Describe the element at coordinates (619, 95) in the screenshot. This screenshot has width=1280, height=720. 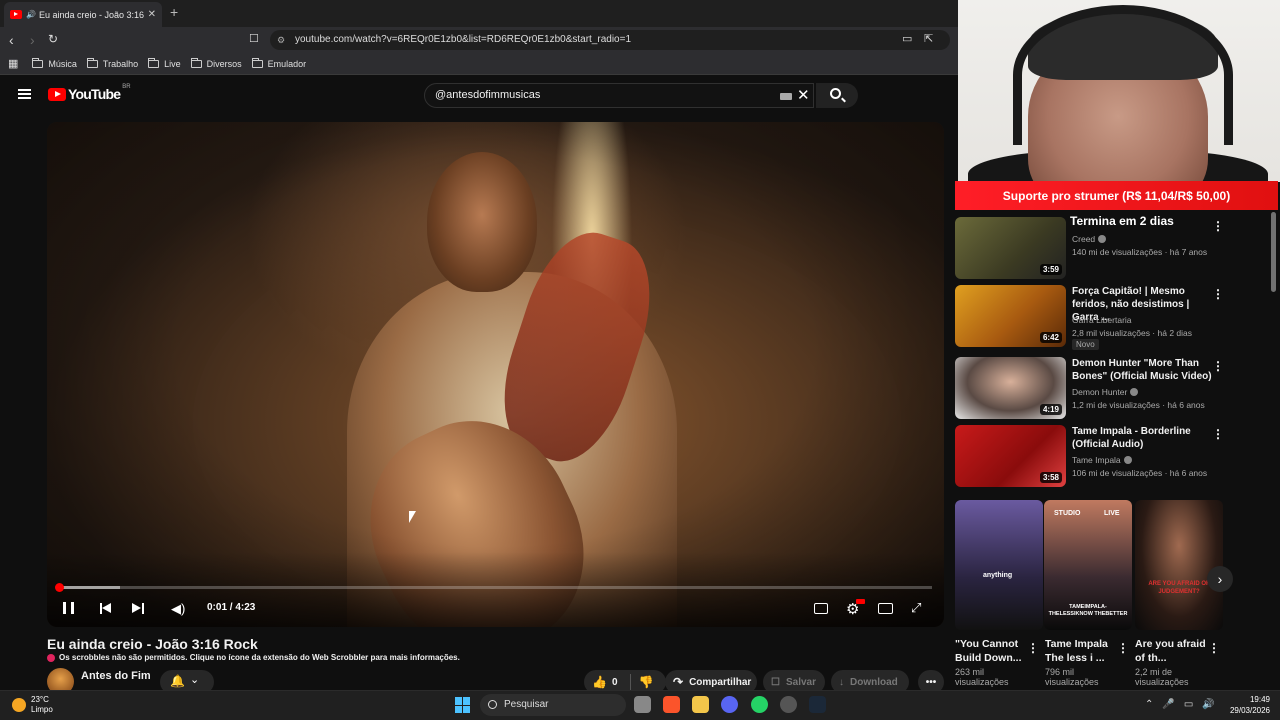
I see `search-input: @antesdofimmusicas` at that location.